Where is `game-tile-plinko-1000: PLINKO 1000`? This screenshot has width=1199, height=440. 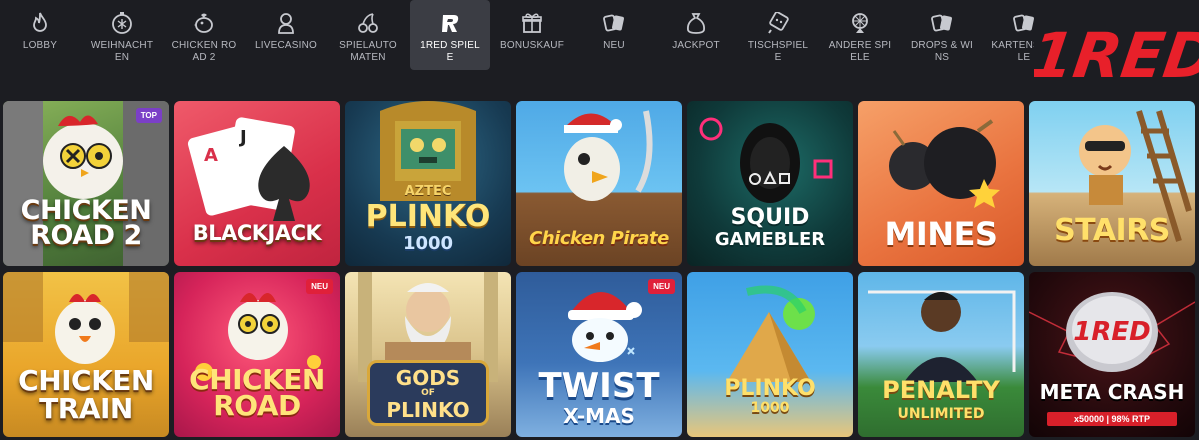
game-tile-plinko-1000: PLINKO 1000 is located at coordinates (770, 354).